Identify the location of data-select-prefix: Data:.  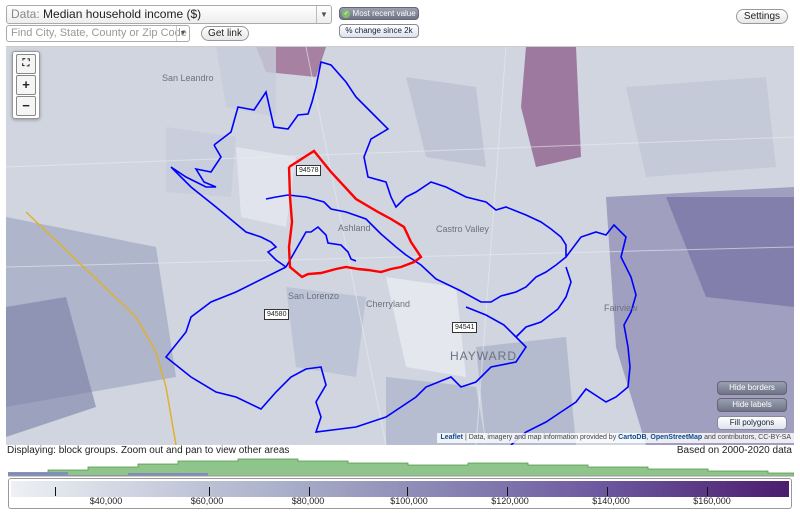
(25, 14).